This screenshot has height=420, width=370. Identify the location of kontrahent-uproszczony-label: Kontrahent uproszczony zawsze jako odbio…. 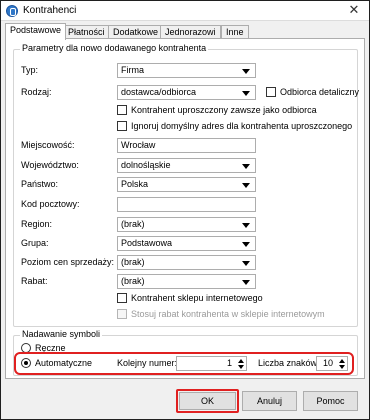
(224, 110).